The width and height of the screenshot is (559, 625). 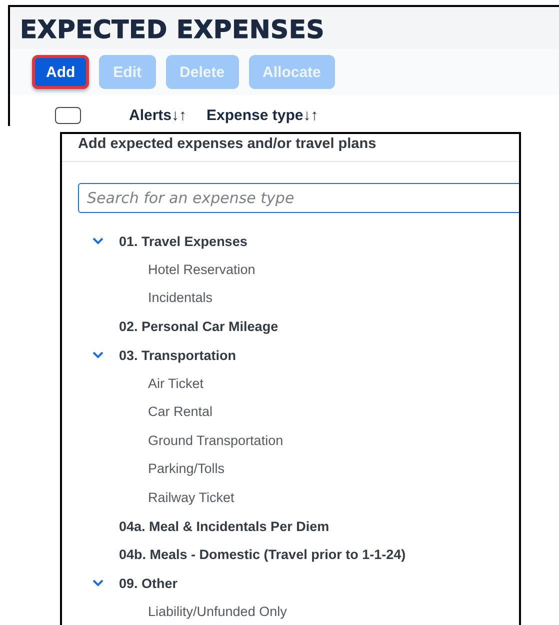 I want to click on expense-type-item: Railway Ticket, so click(x=148, y=498).